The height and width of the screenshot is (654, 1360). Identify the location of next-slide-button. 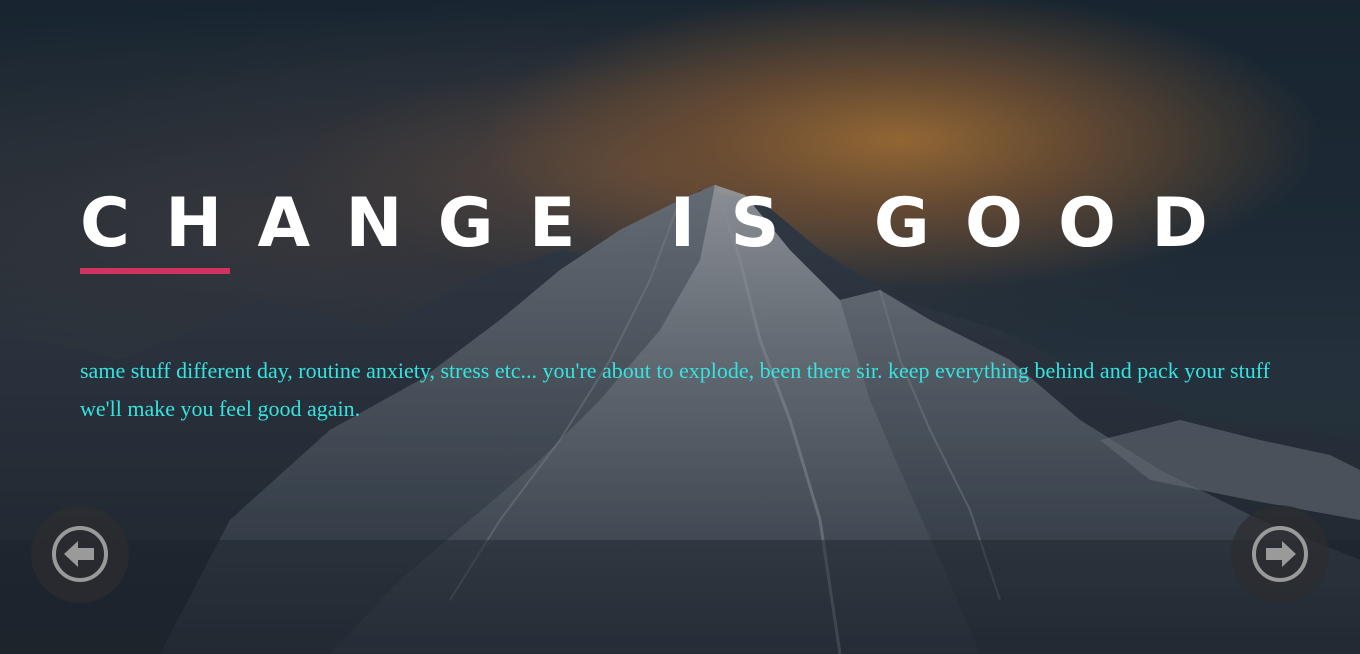
(1280, 554).